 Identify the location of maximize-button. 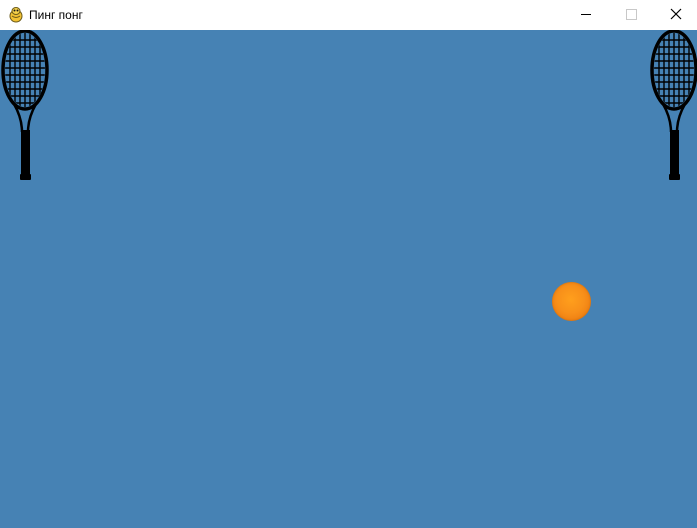
(632, 15).